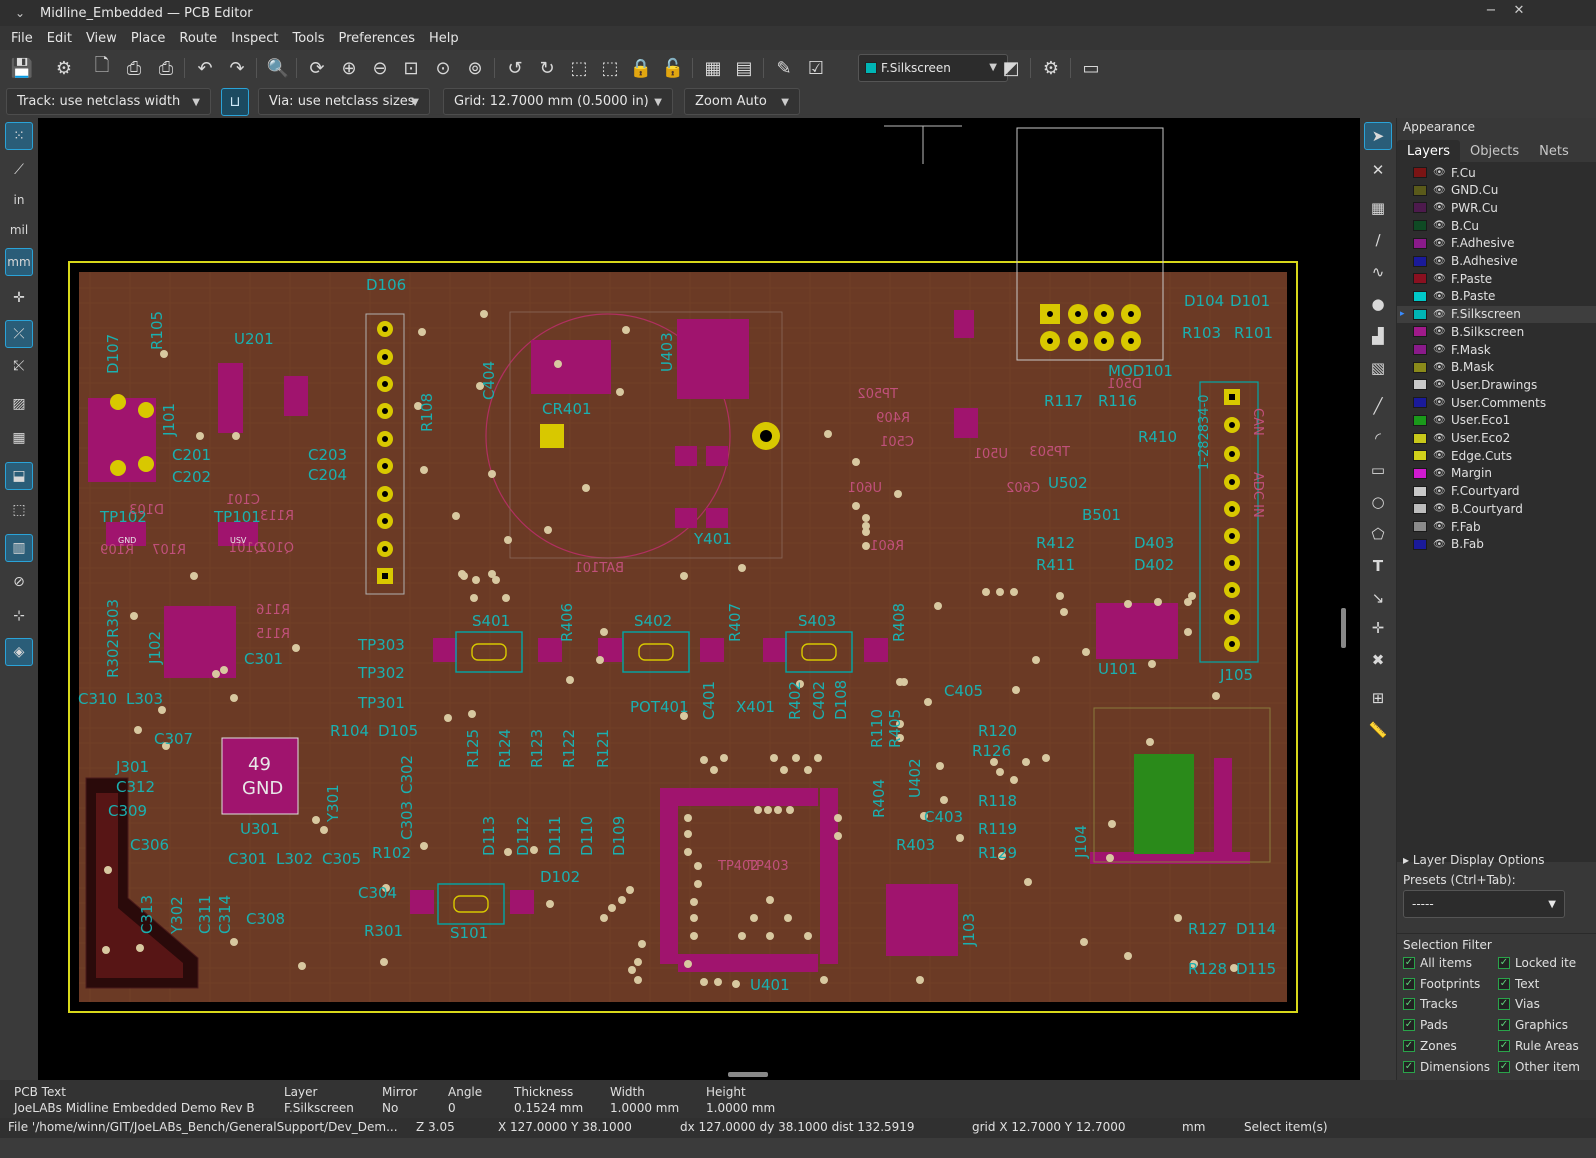  I want to click on selection-filter-item: ✓ Rule Areas, so click(1546, 1046).